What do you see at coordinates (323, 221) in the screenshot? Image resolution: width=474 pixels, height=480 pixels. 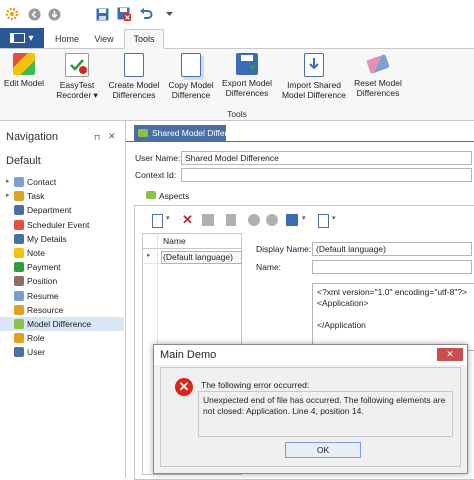 I see `export-icon` at bounding box center [323, 221].